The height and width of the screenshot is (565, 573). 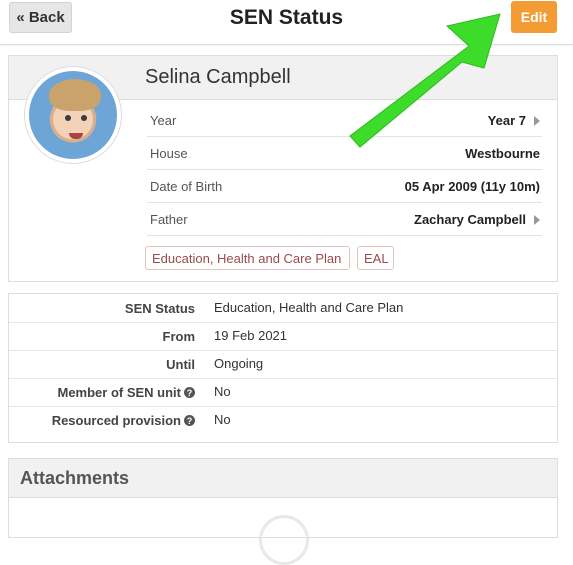 What do you see at coordinates (247, 258) in the screenshot?
I see `tag-ehcp: Education, Health and Care Plan` at bounding box center [247, 258].